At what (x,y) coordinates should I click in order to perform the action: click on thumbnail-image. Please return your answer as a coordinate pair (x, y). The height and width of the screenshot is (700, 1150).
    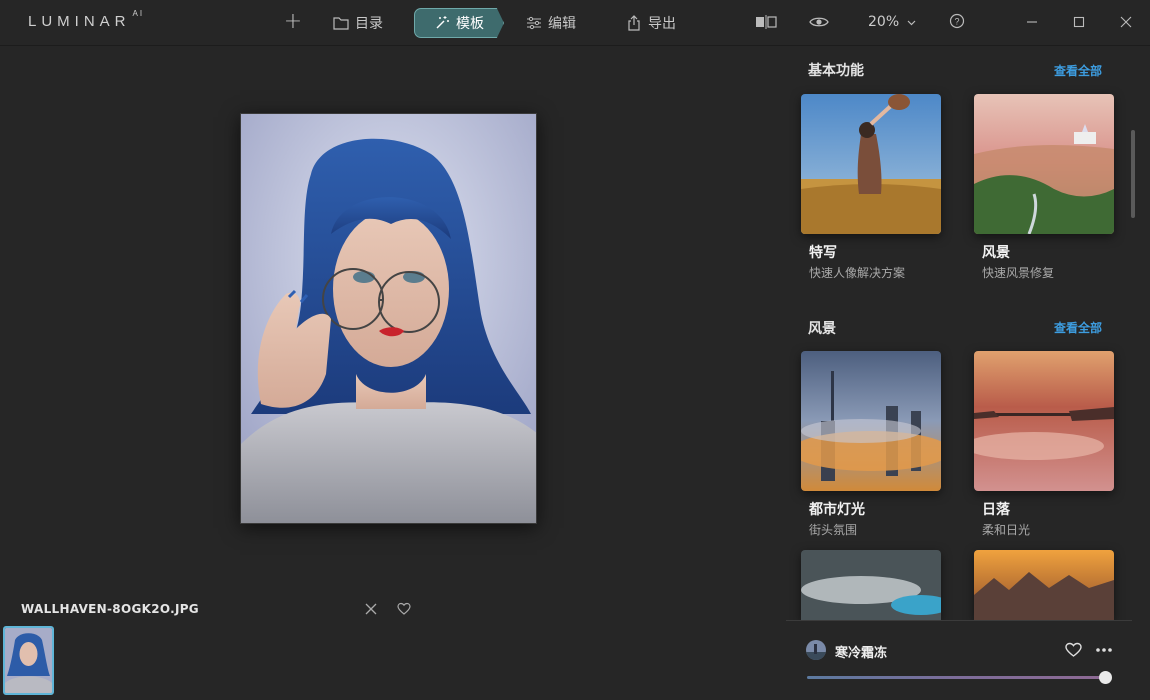
    Looking at the image, I should click on (28, 660).